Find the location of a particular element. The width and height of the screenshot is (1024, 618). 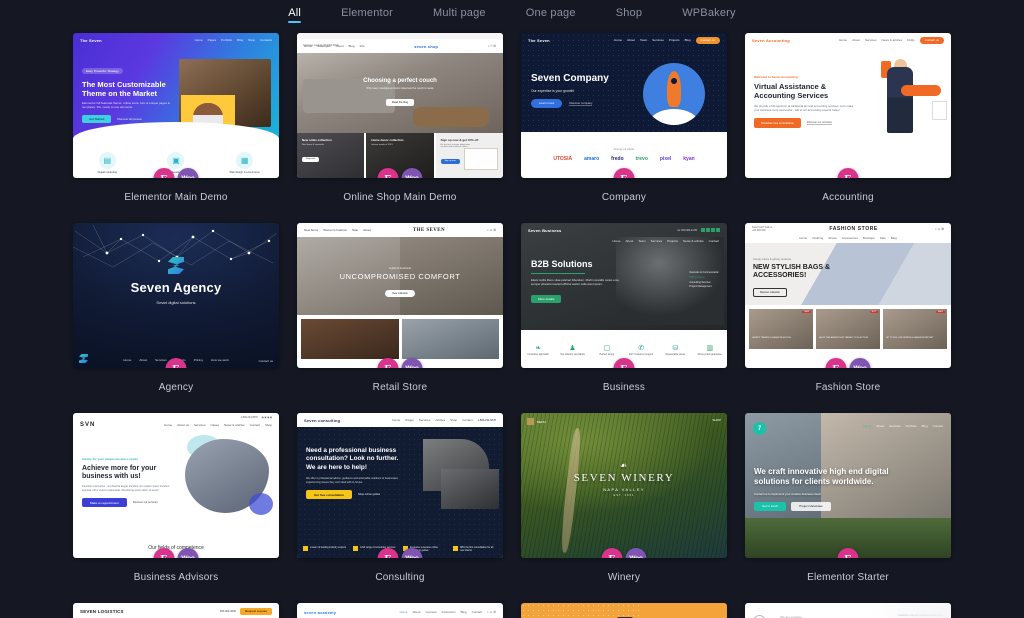

nav-link: Services is located at coordinates (199, 424).